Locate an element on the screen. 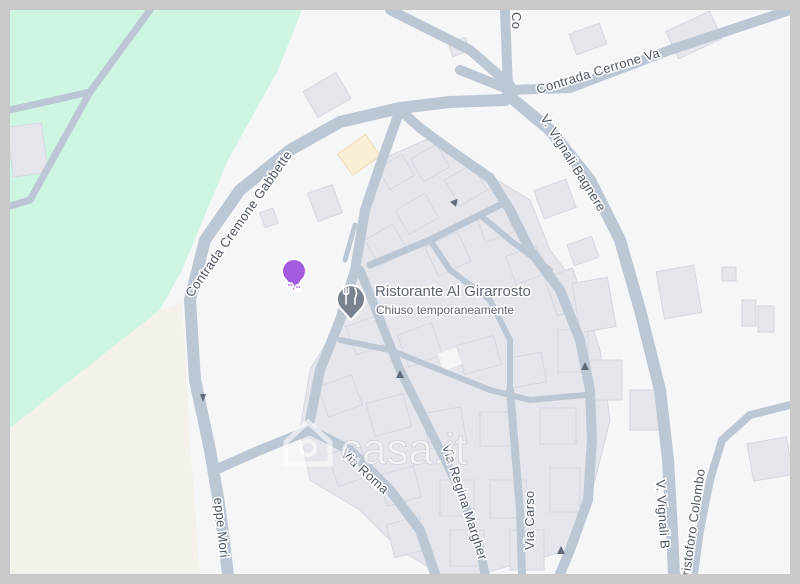  road-label-giuseppe-mori: eppe Mori is located at coordinates (221, 528).